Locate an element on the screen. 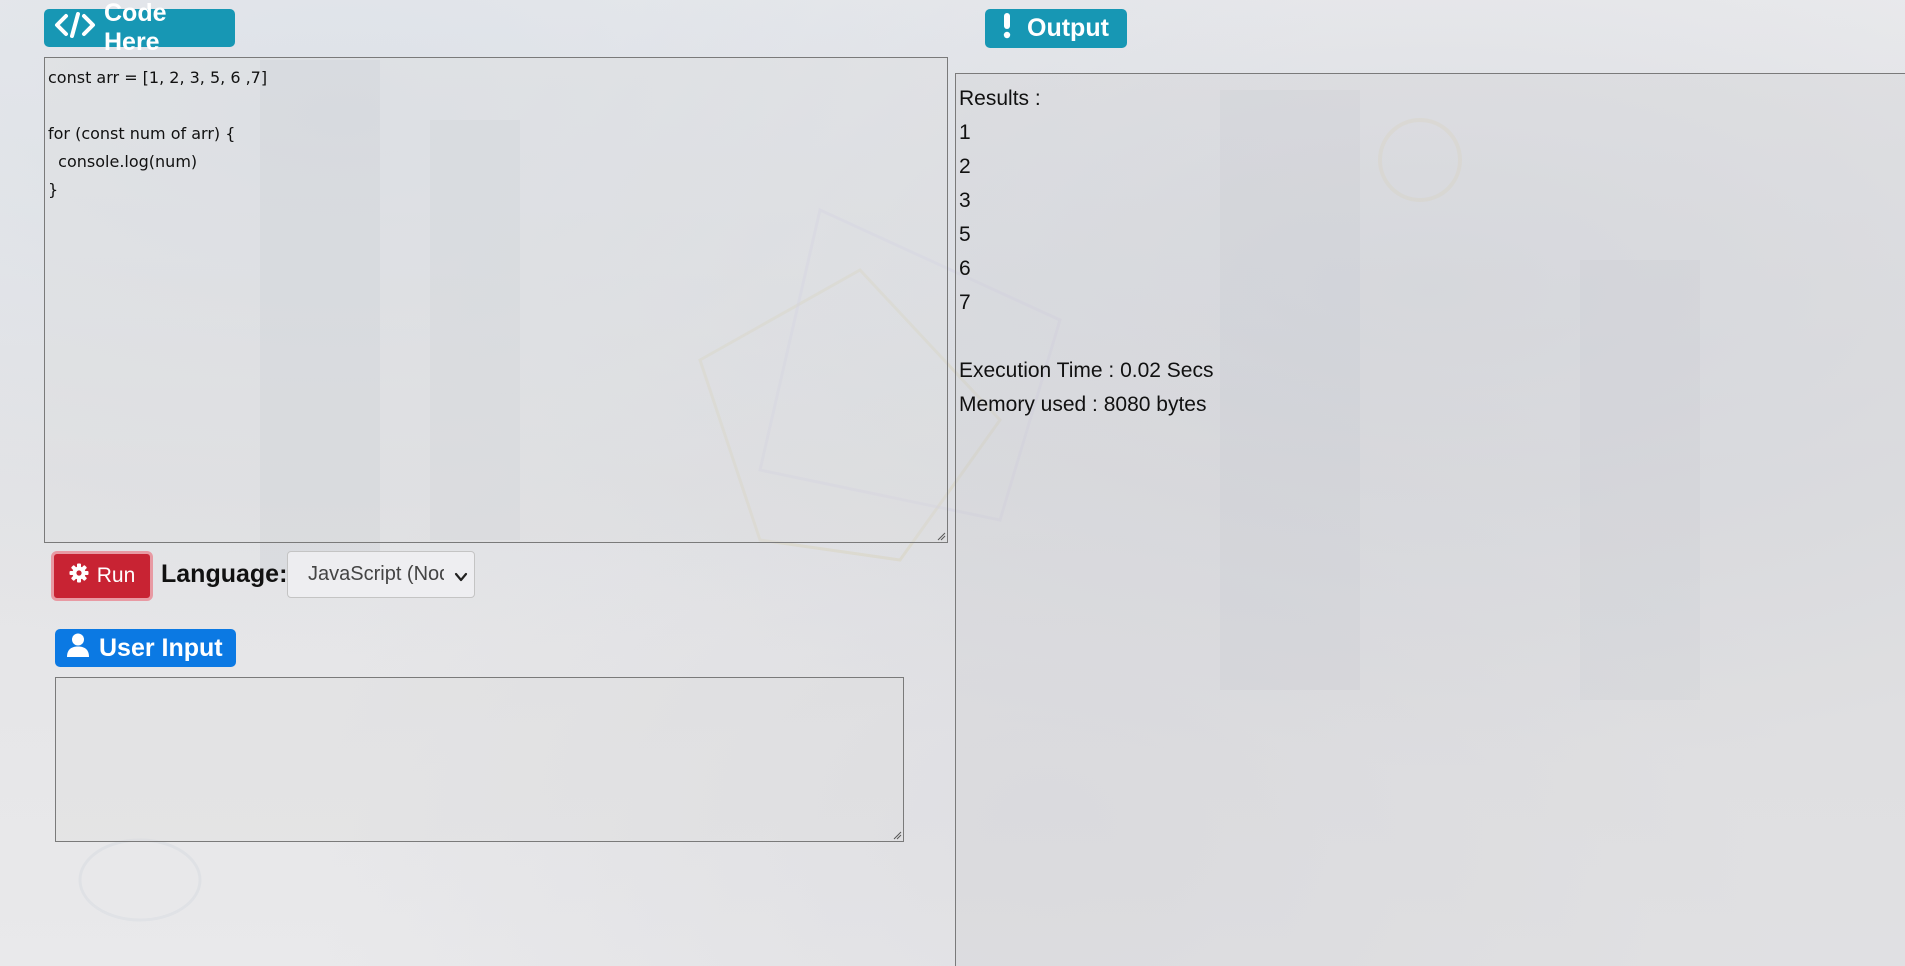 The width and height of the screenshot is (1905, 966). output-header: Output is located at coordinates (1056, 28).